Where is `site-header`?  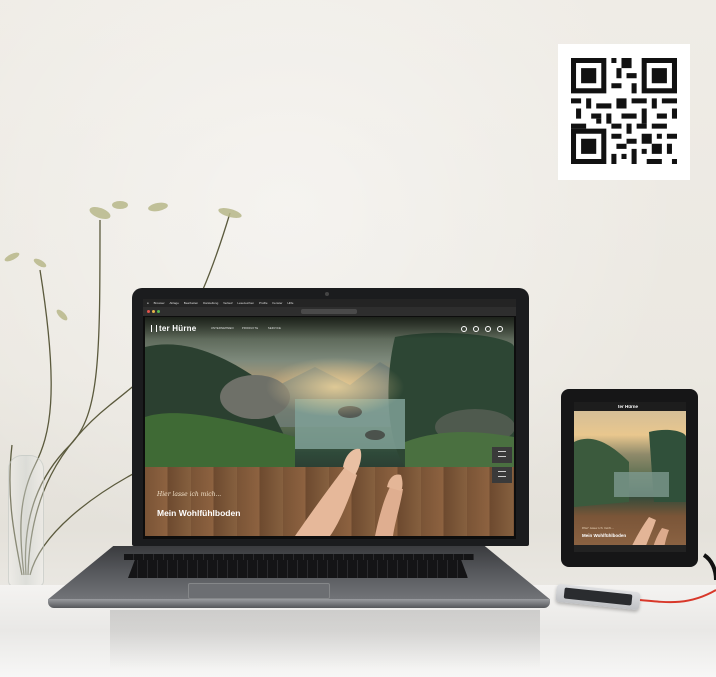 site-header is located at coordinates (329, 328).